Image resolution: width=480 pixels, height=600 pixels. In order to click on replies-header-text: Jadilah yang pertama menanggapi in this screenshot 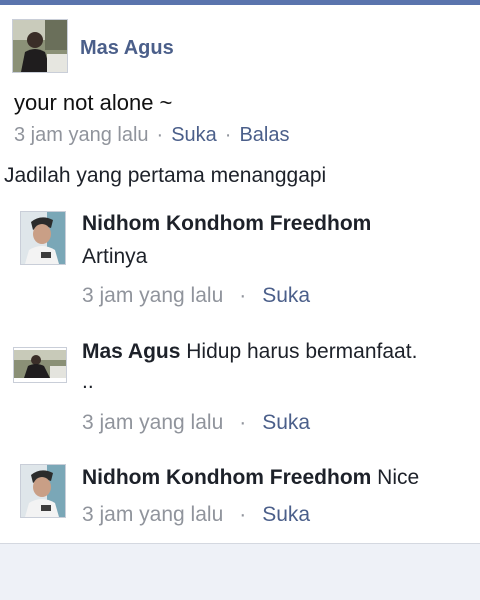, I will do `click(165, 175)`.